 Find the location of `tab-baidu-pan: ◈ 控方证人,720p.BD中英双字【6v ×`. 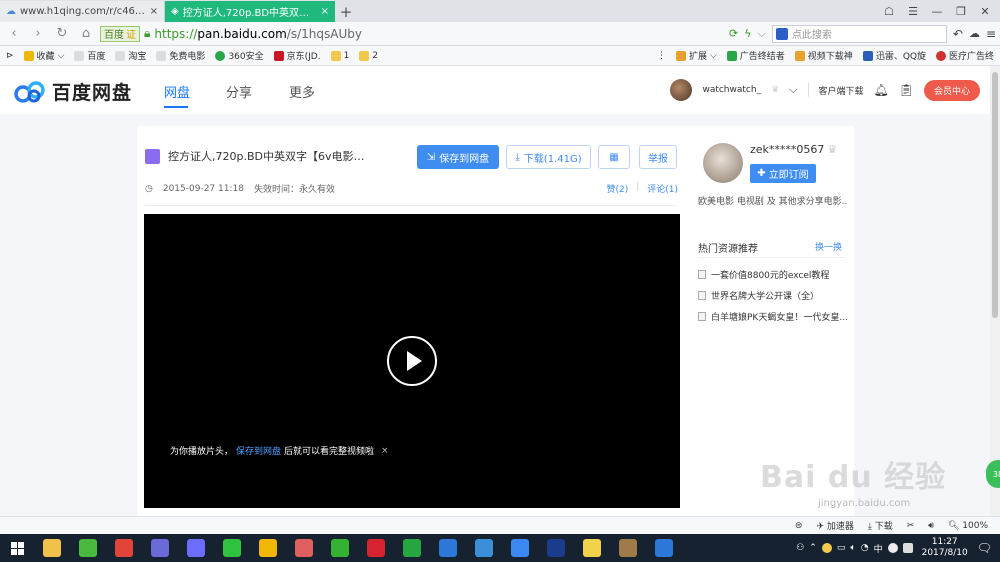

tab-baidu-pan: ◈ 控方证人,720p.BD中英双字【6v × is located at coordinates (250, 11).